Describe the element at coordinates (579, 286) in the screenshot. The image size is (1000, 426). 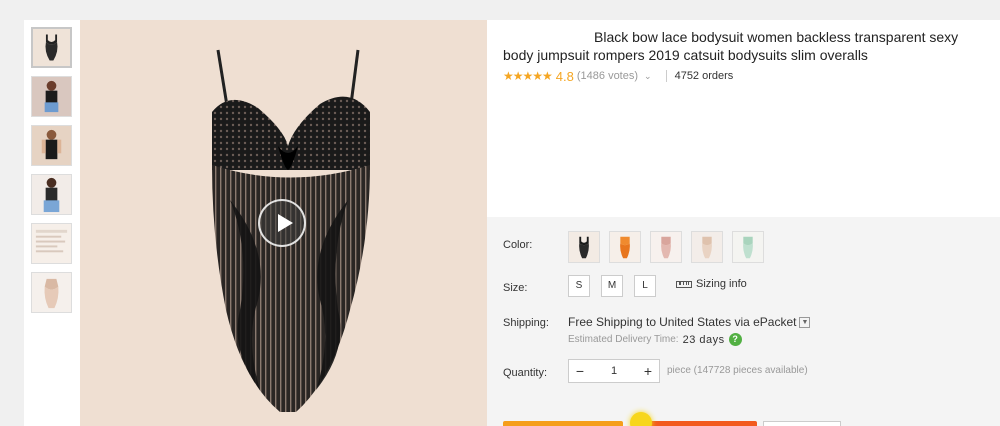
I see `size-option-s: S` at that location.